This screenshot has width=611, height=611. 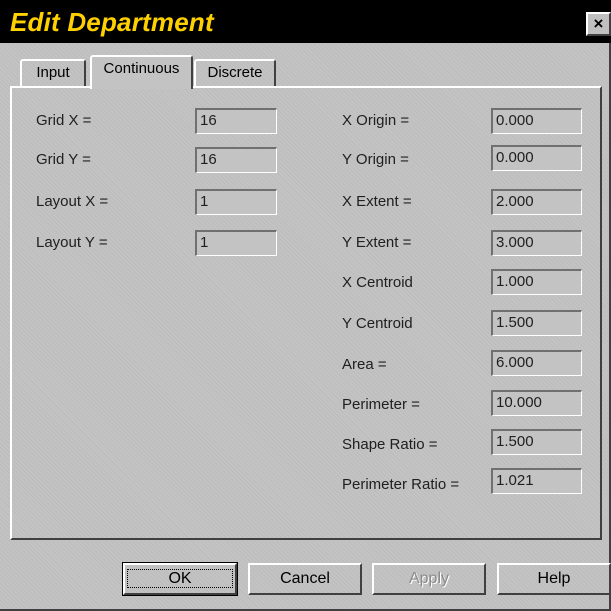 What do you see at coordinates (377, 201) in the screenshot?
I see `x-extent-label: X Extent =` at bounding box center [377, 201].